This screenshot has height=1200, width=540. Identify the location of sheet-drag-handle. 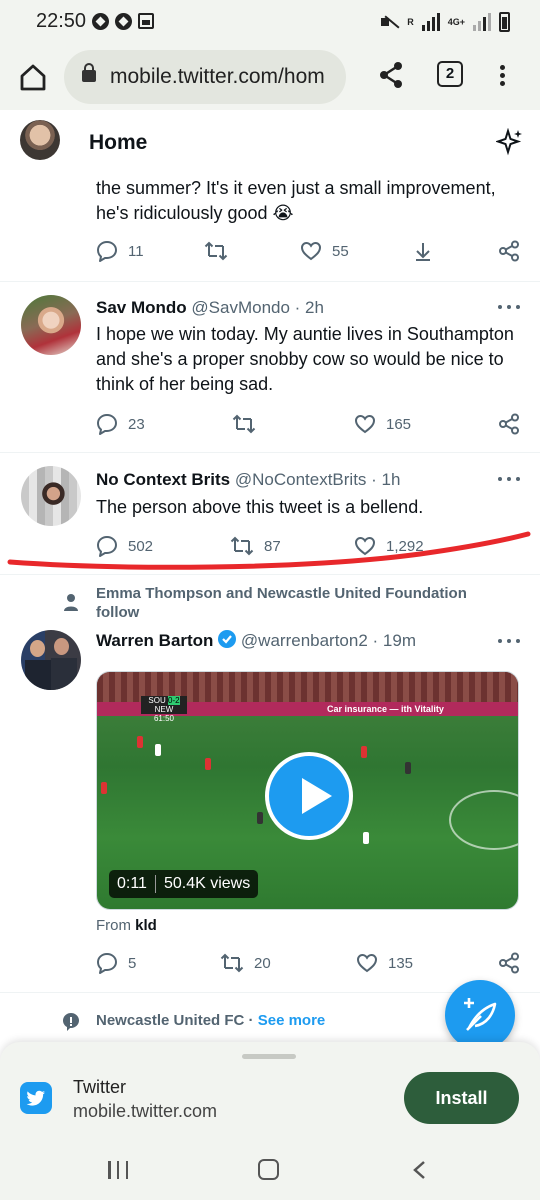
(269, 1056).